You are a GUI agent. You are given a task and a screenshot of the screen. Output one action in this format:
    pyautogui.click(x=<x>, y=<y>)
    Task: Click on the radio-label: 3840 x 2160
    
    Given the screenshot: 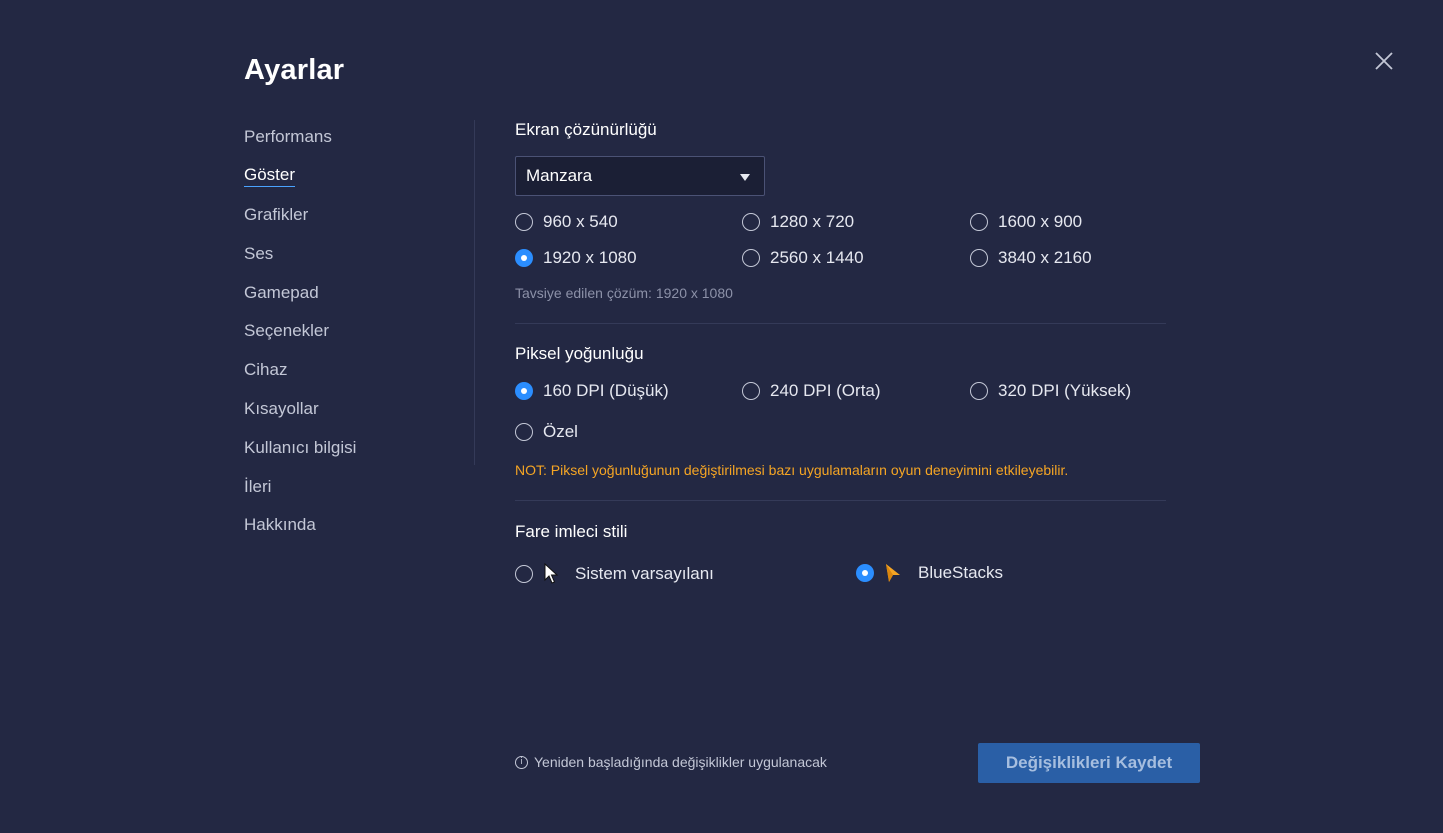 What is the action you would take?
    pyautogui.click(x=1045, y=257)
    